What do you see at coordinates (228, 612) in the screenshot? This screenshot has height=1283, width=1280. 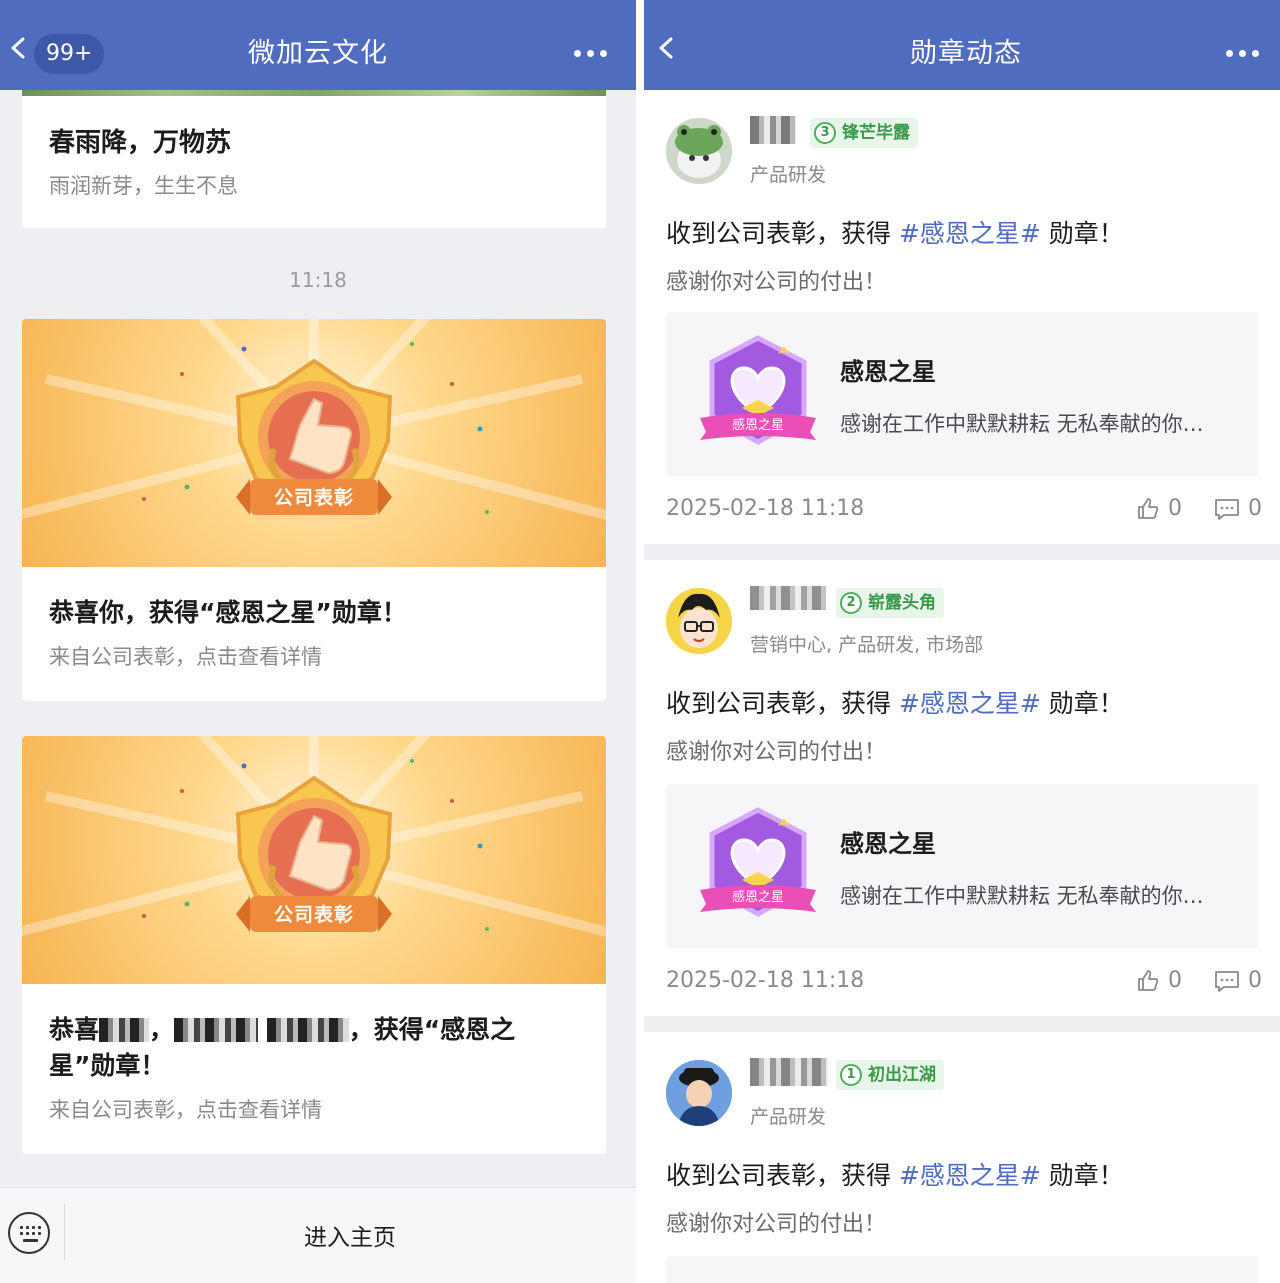 I see `award-message: 恭喜你，获得“感恩之星”勋章！` at bounding box center [228, 612].